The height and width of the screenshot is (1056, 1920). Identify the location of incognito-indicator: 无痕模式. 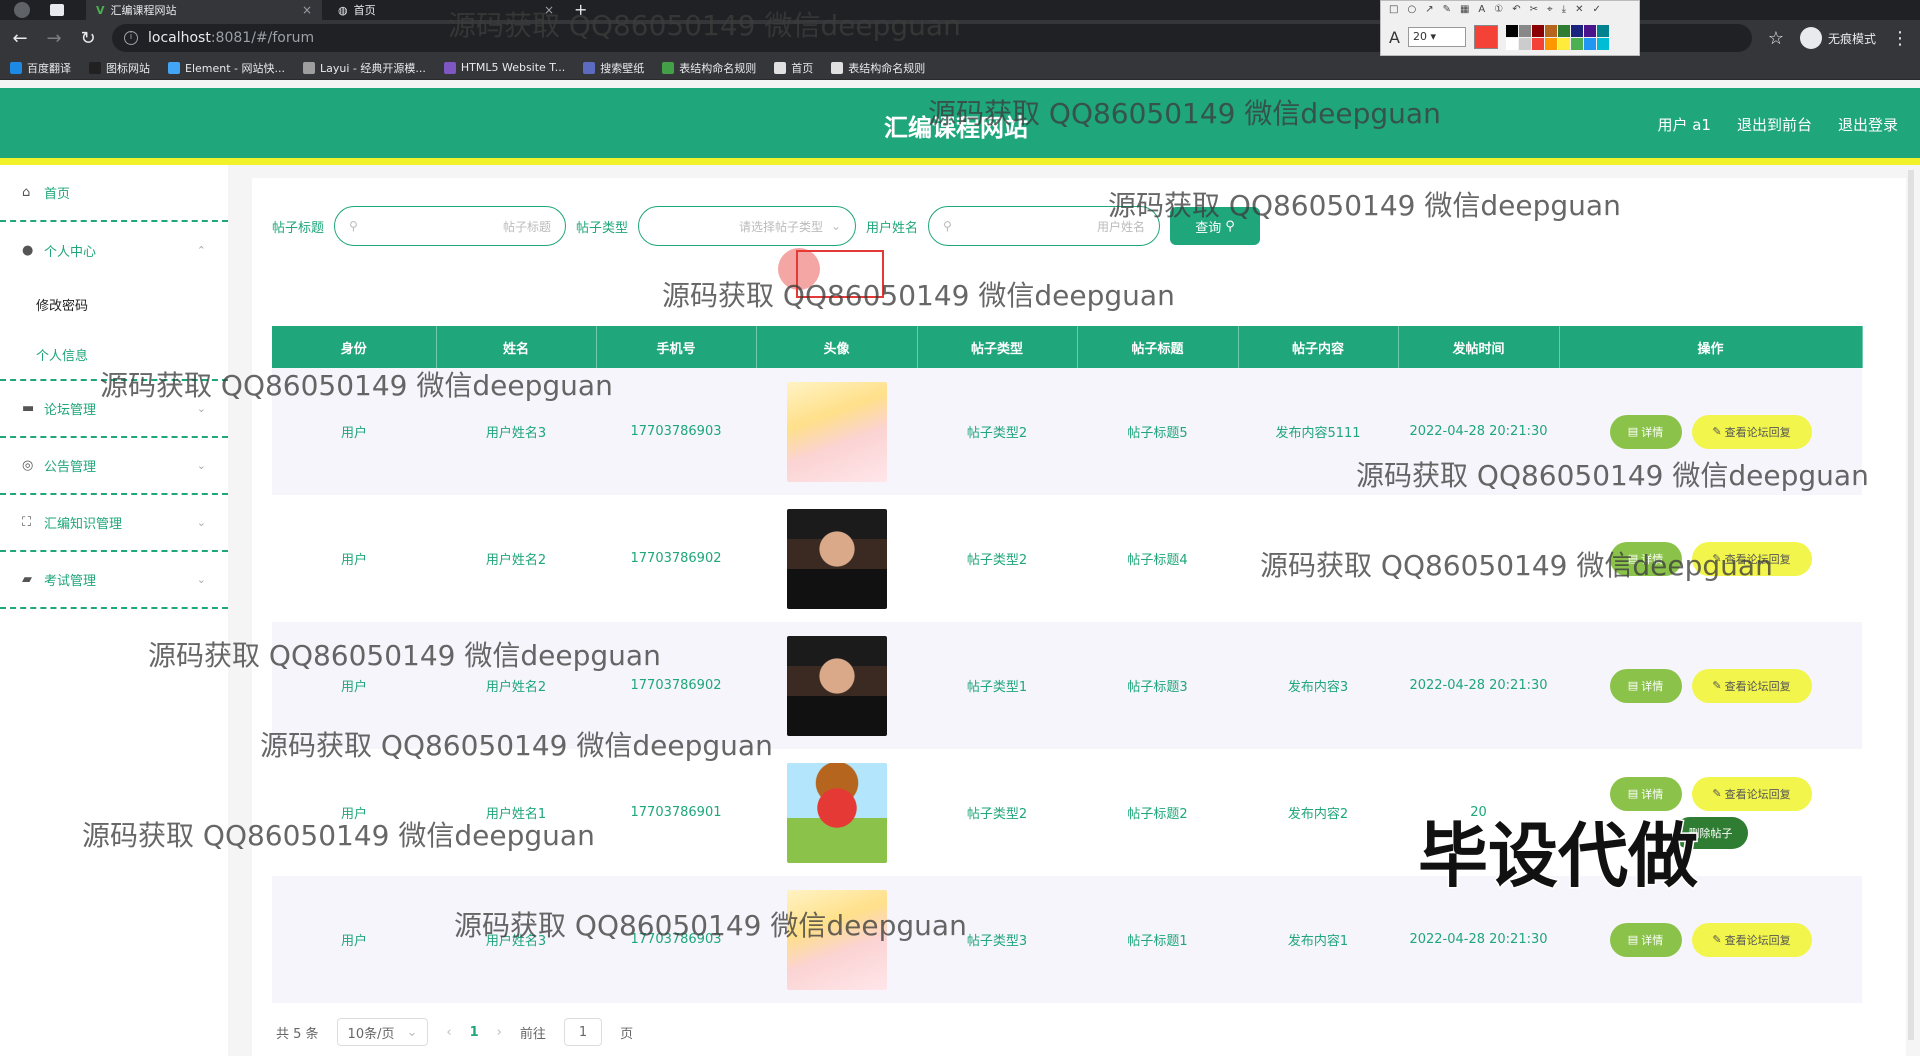
(1837, 38).